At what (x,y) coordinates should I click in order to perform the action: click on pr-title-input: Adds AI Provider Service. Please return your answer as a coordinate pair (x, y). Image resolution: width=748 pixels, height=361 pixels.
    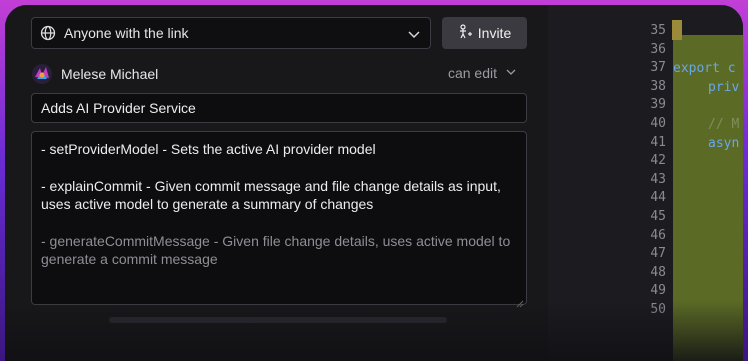
    Looking at the image, I should click on (279, 108).